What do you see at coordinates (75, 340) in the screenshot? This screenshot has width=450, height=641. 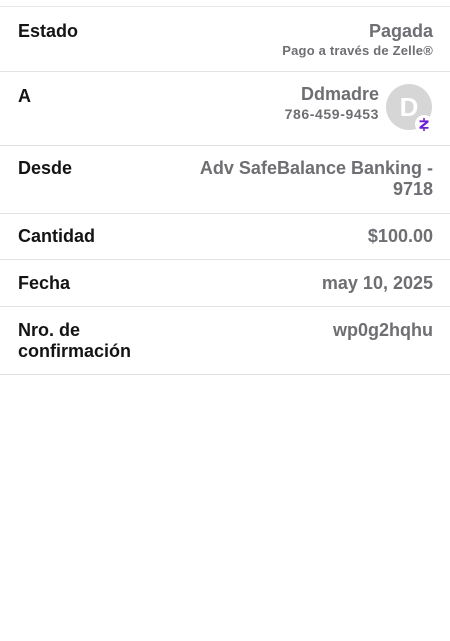 I see `confirmation-label: Nro. de confirmación` at bounding box center [75, 340].